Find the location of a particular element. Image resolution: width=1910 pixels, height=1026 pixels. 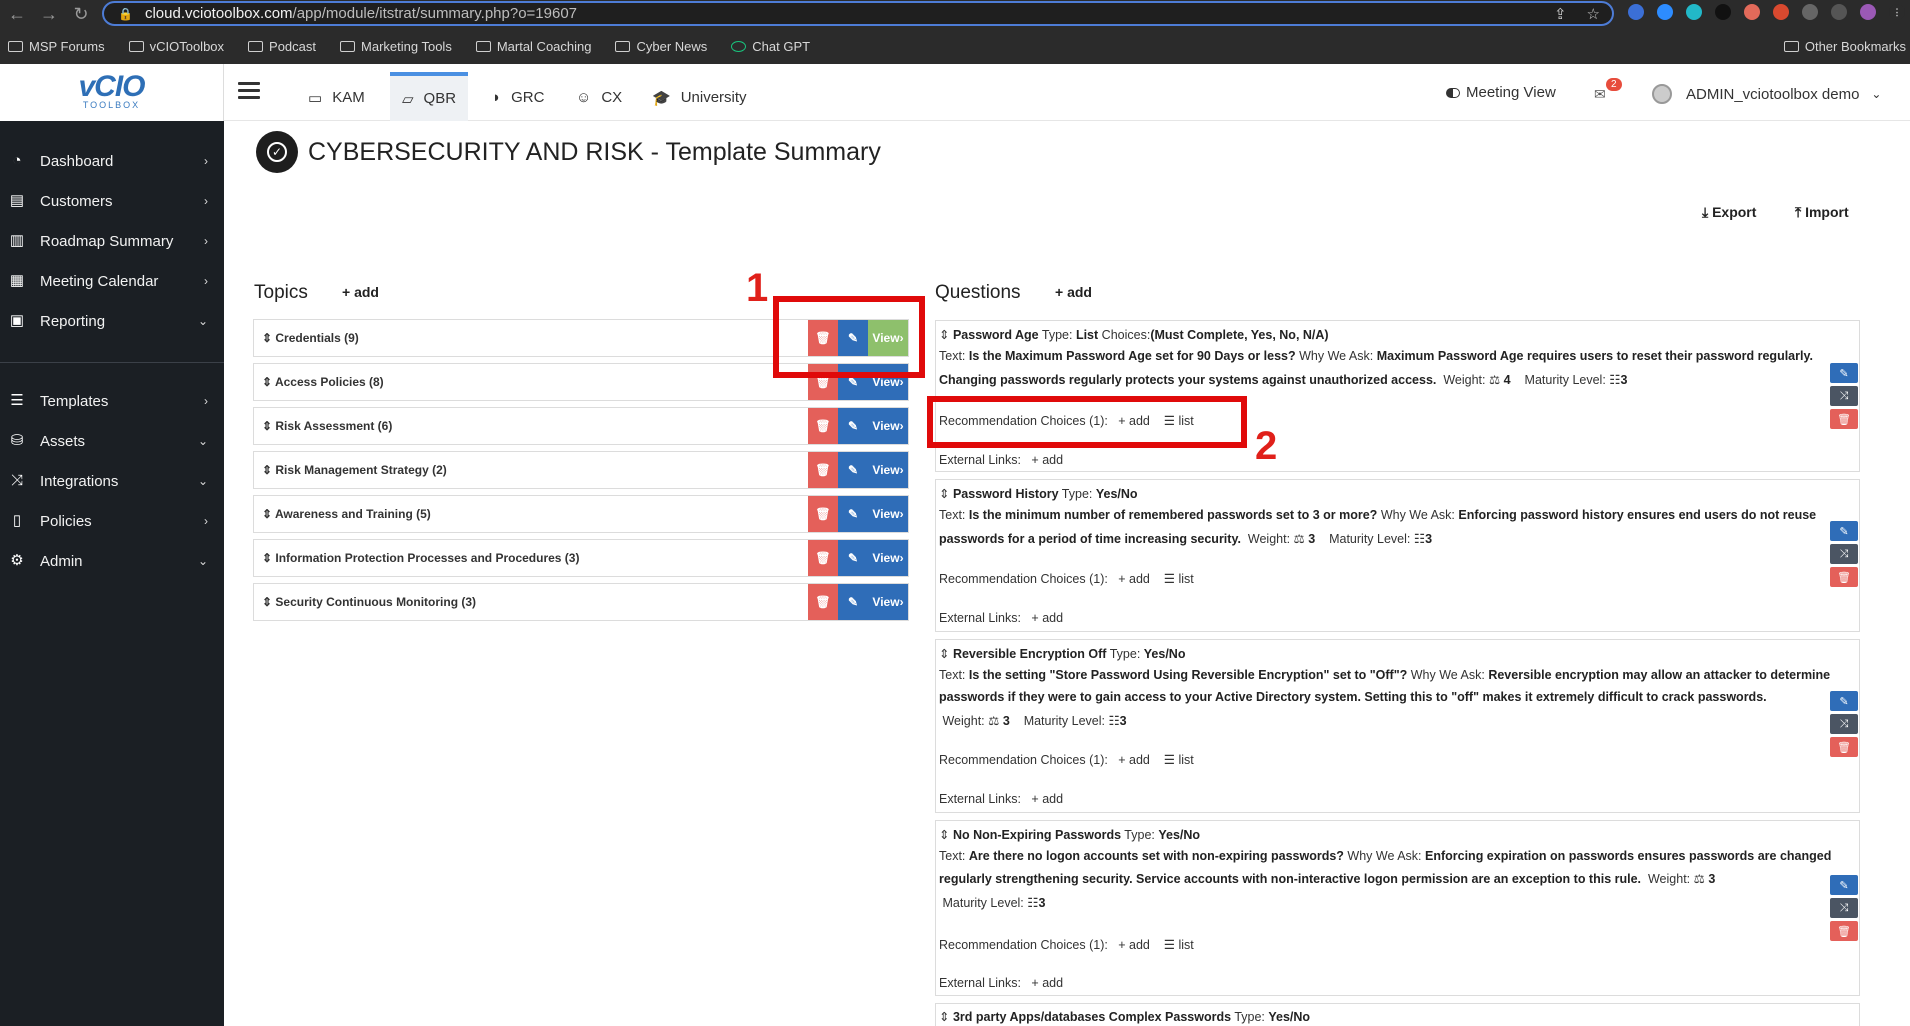

sidebar-item-policies: ▯ Policies › is located at coordinates (112, 521).